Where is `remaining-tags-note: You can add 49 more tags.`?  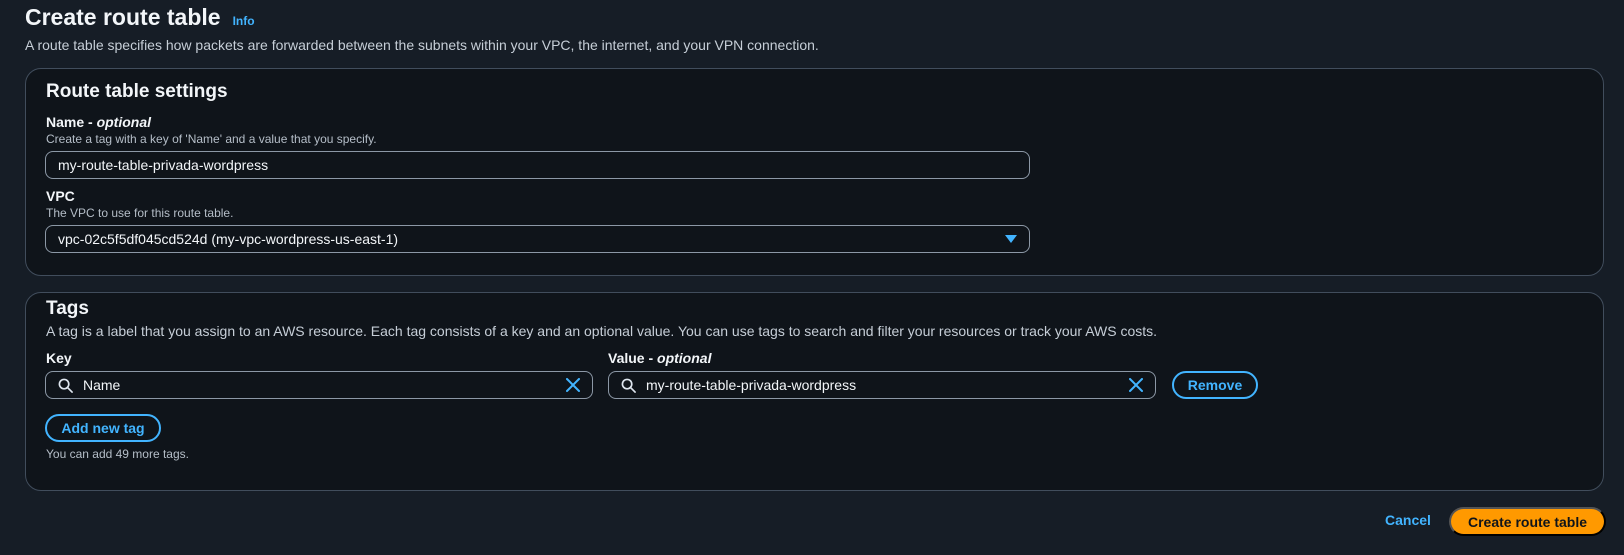 remaining-tags-note: You can add 49 more tags. is located at coordinates (117, 454).